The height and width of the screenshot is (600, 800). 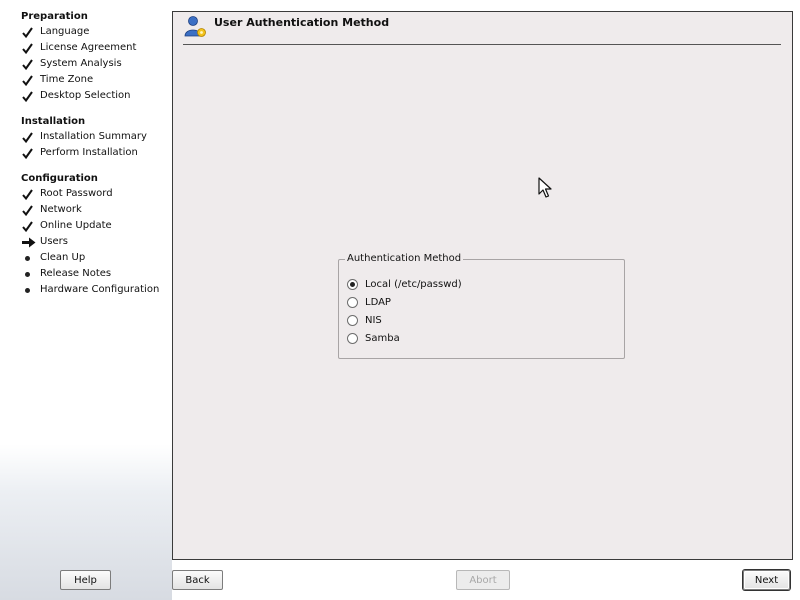 What do you see at coordinates (545, 188) in the screenshot?
I see `mouse-cursor-icon` at bounding box center [545, 188].